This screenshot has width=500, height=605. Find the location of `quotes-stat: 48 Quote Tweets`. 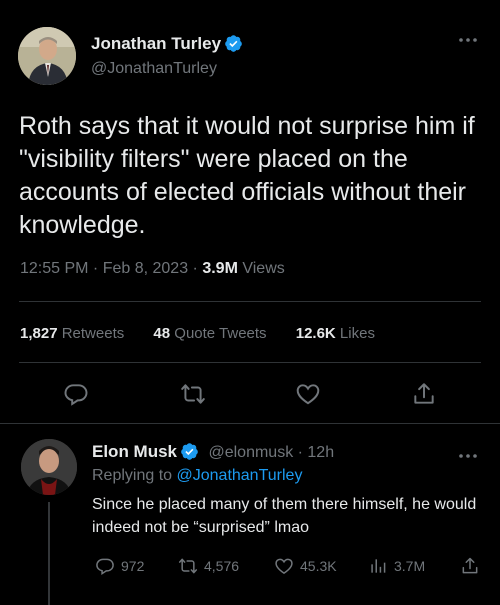

quotes-stat: 48 Quote Tweets is located at coordinates (209, 333).